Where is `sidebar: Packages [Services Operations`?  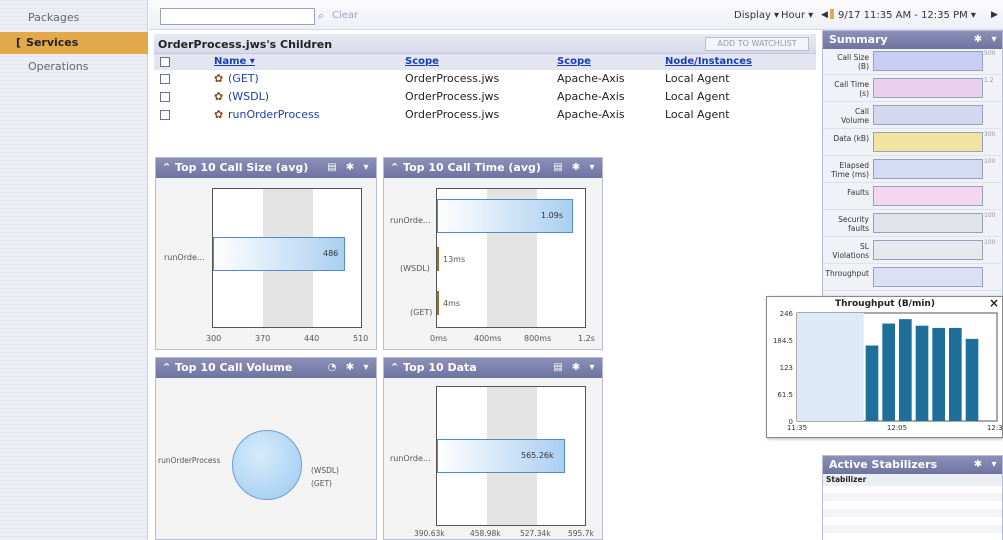
sidebar: Packages [Services Operations is located at coordinates (74, 270).